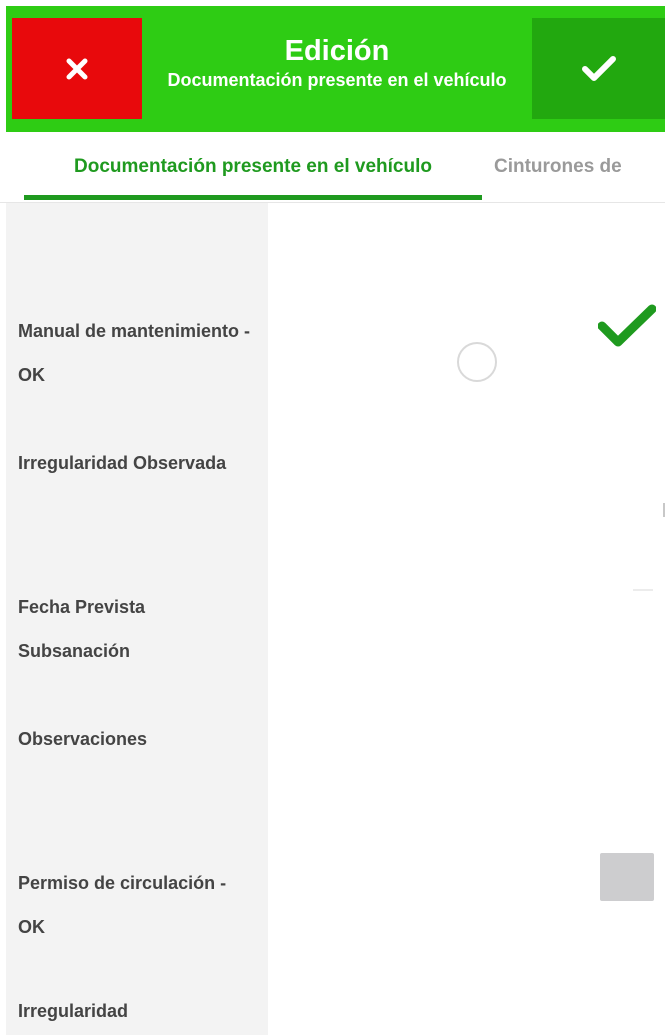 The height and width of the screenshot is (1035, 665). Describe the element at coordinates (134, 353) in the screenshot. I see `field-label-manual-mantenimiento: Manual de mantenimiento - OK` at that location.